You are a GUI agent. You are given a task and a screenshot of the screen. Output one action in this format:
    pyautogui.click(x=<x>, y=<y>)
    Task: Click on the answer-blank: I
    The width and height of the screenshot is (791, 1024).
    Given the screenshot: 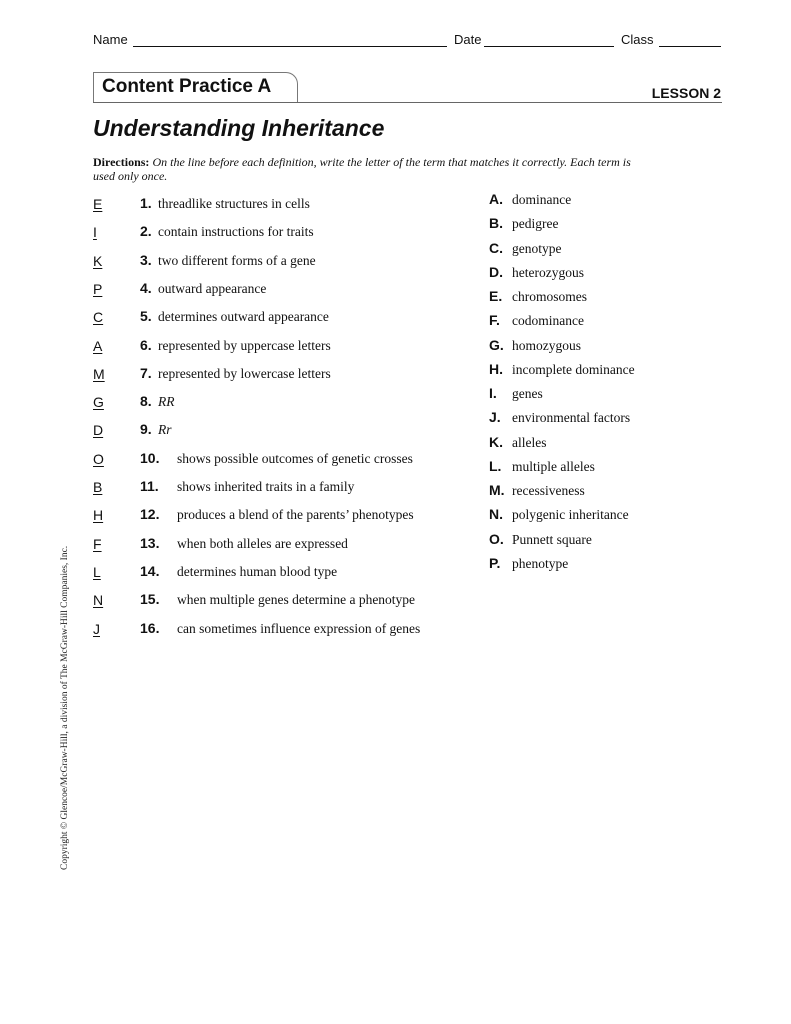 What is the action you would take?
    pyautogui.click(x=95, y=232)
    